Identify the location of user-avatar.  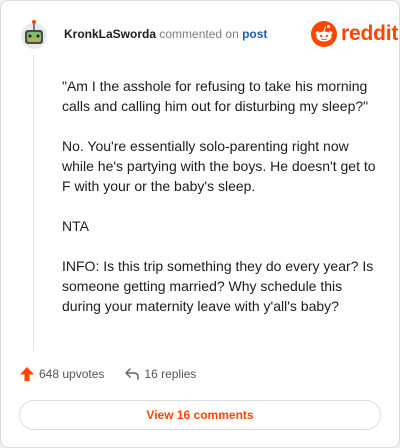
(34, 34).